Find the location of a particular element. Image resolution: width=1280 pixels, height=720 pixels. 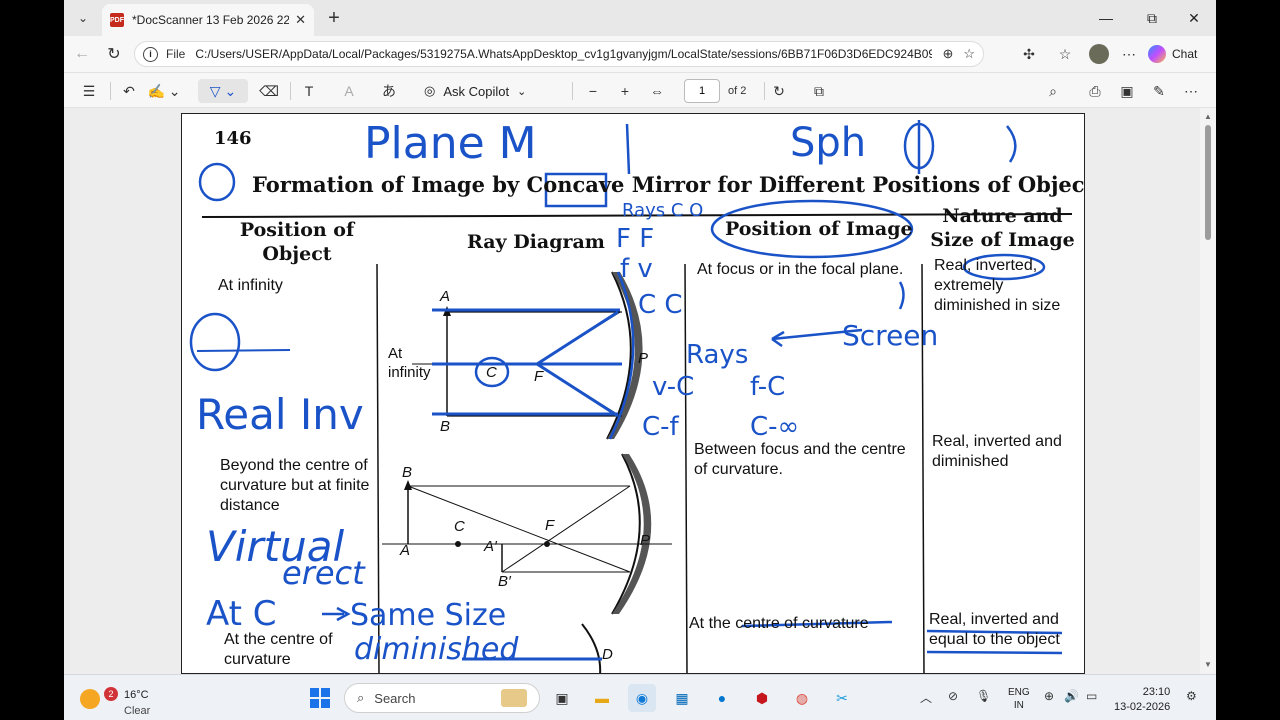

ink-erect: erect is located at coordinates (323, 573).